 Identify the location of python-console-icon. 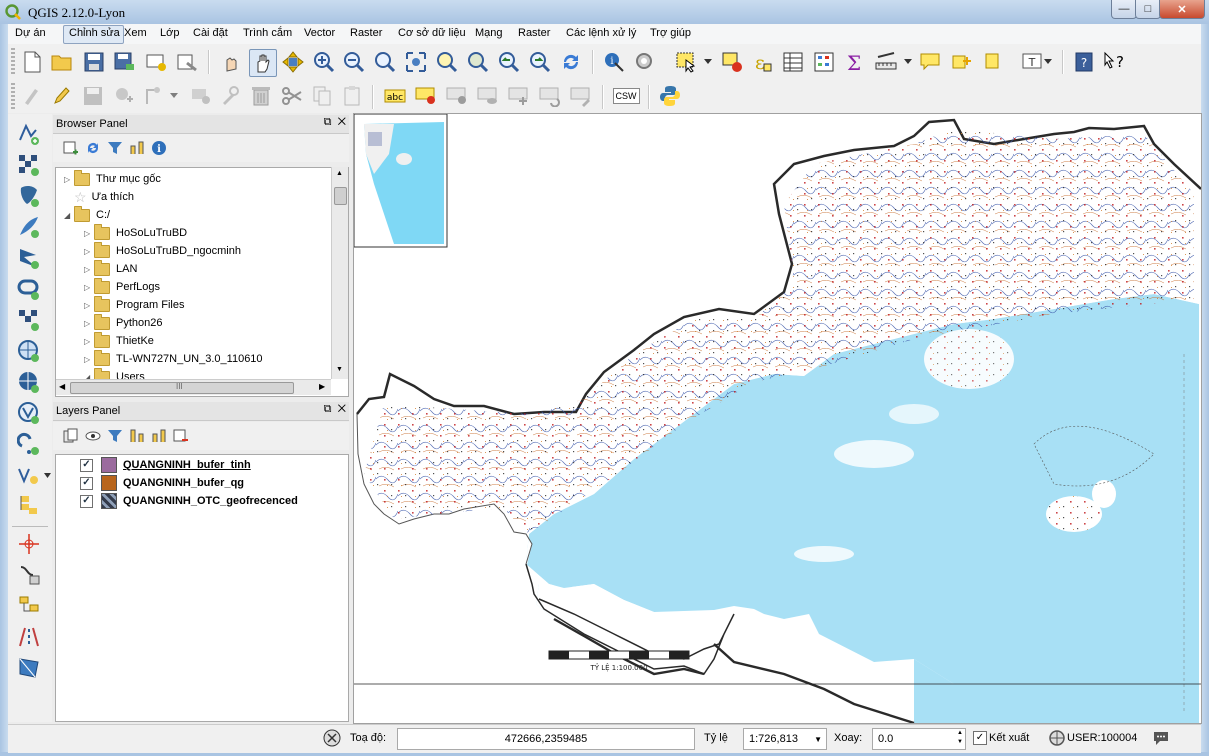
(670, 96).